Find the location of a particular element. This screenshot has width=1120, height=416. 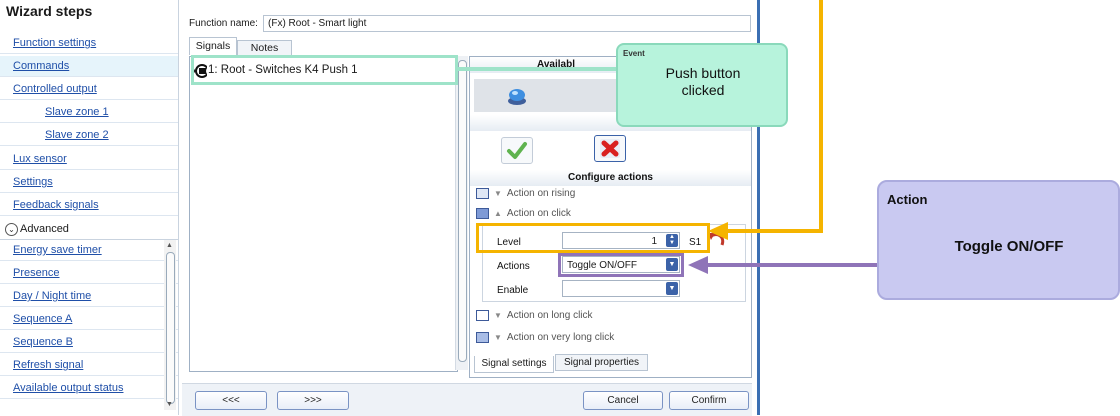

event-callout-tag: Event is located at coordinates (634, 53).